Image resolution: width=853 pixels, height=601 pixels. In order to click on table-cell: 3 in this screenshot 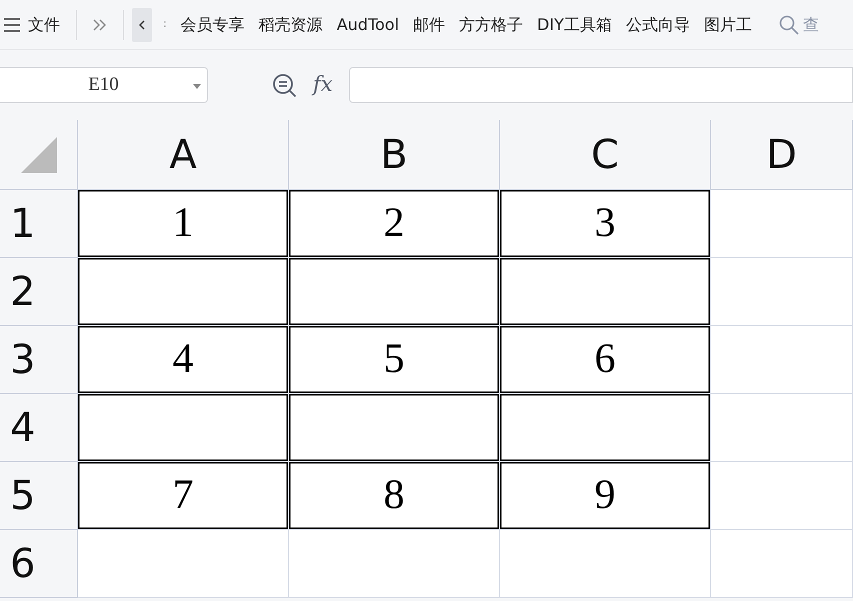, I will do `click(605, 224)`.